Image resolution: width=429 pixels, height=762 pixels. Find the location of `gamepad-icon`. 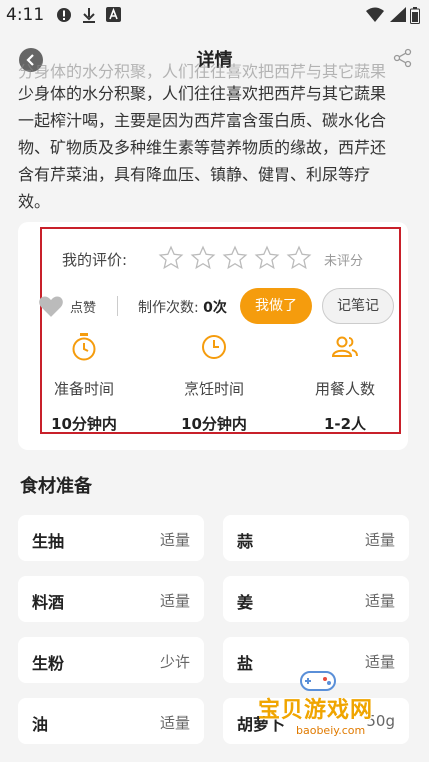

gamepad-icon is located at coordinates (318, 681).